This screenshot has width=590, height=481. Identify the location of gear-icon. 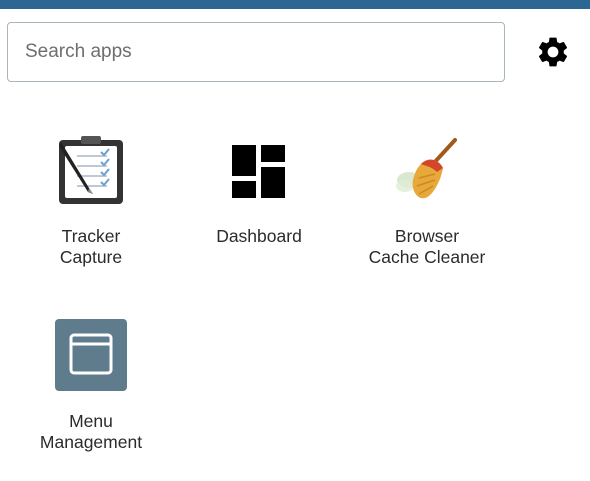
(553, 52).